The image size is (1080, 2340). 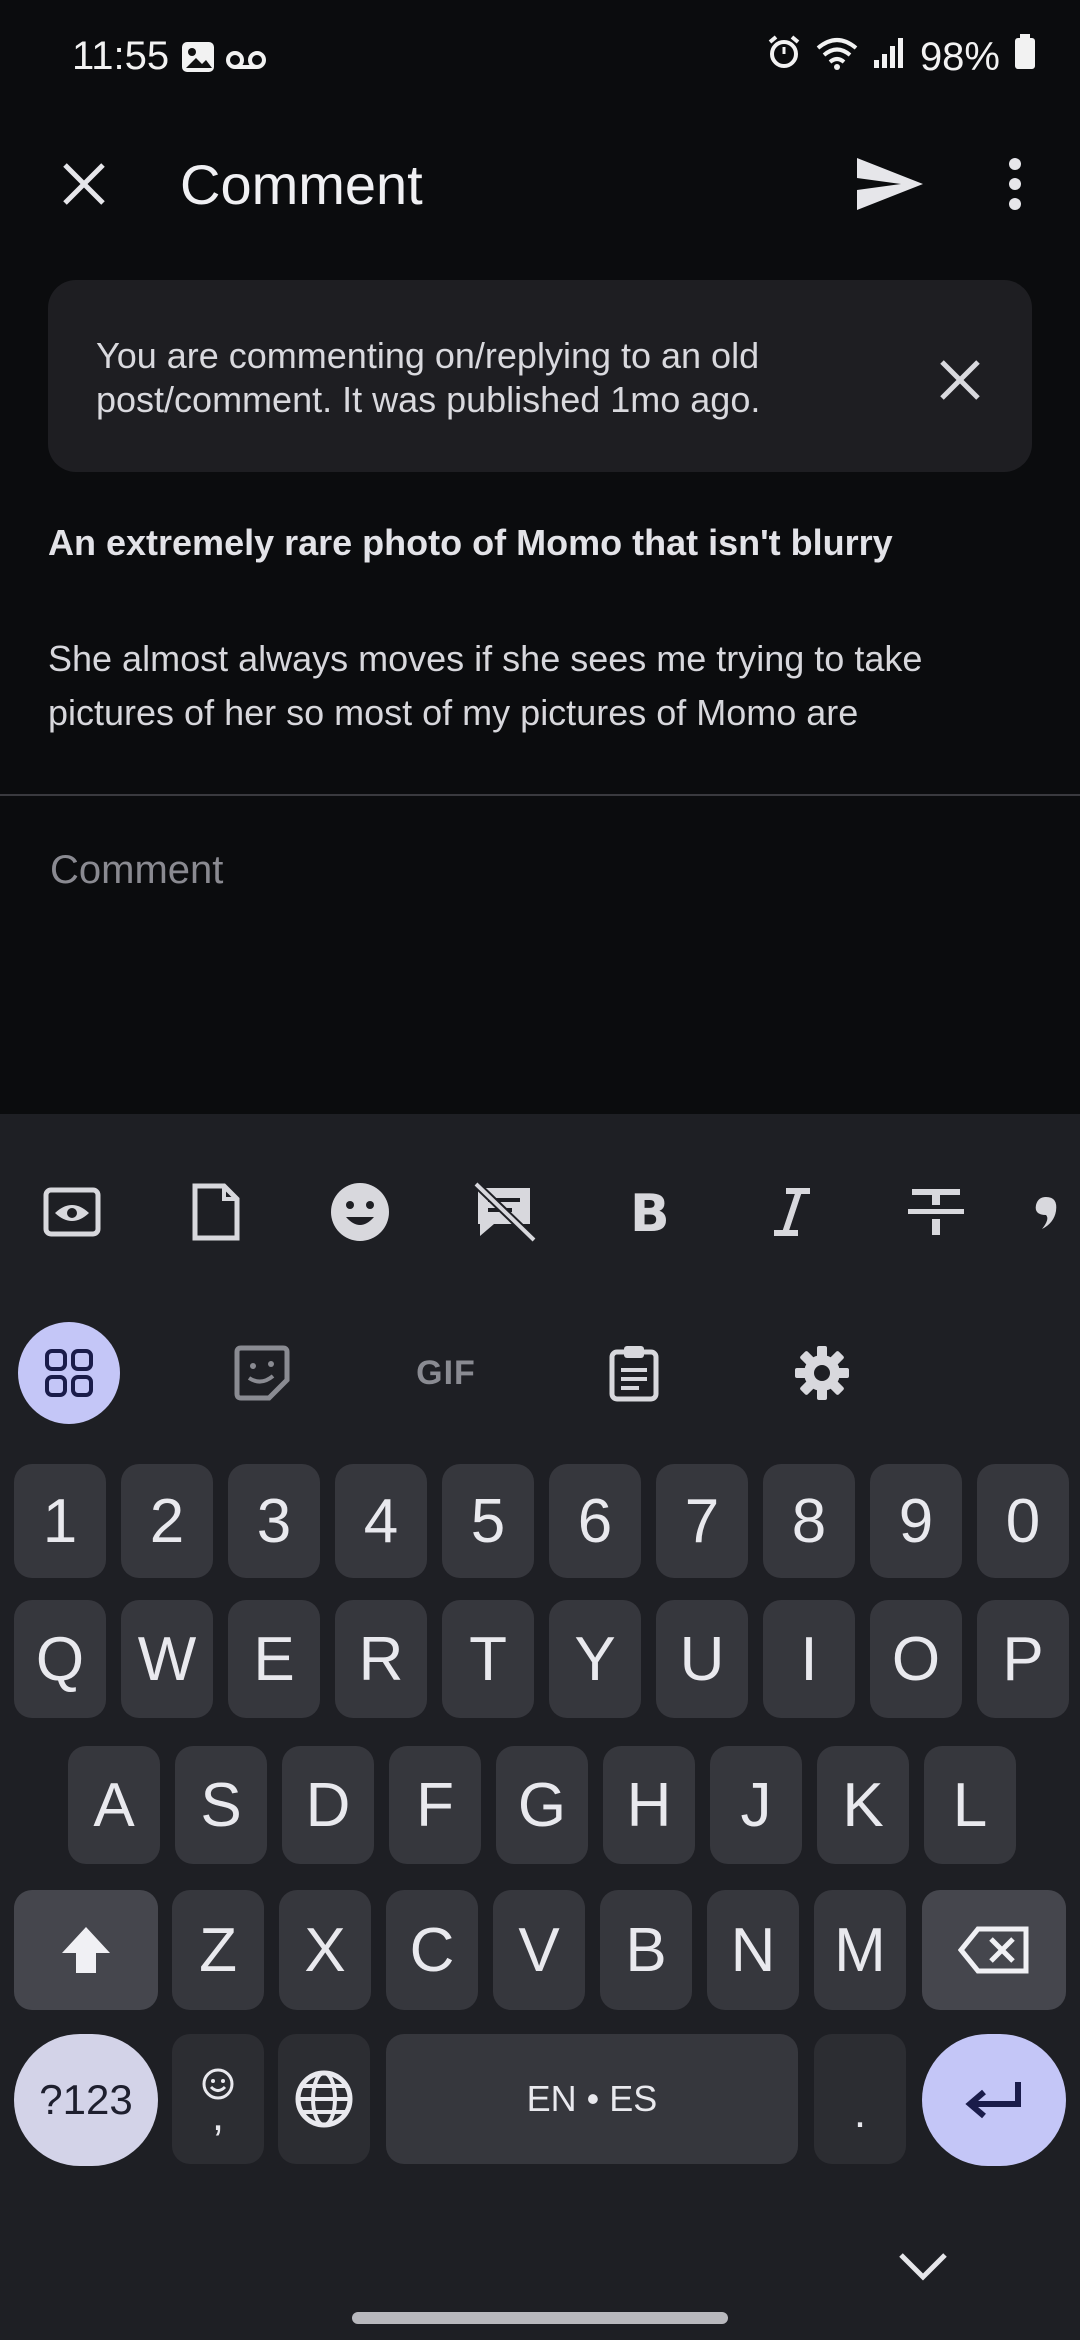 What do you see at coordinates (435, 1805) in the screenshot?
I see `key-f: F` at bounding box center [435, 1805].